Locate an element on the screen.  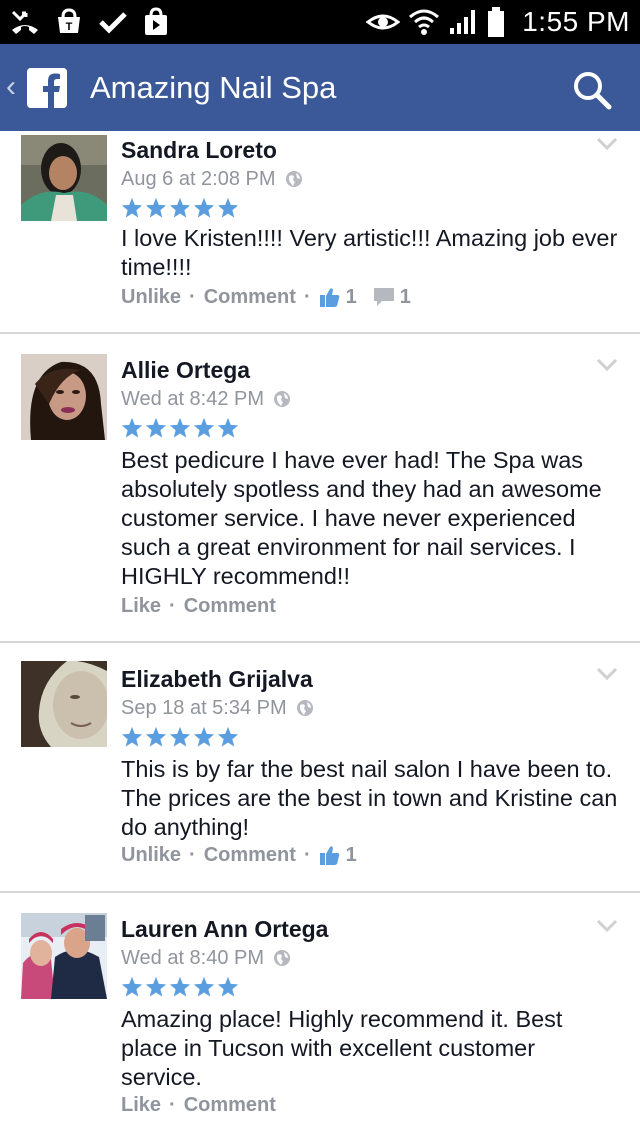
timestamp: Wed at 8:40 PM is located at coordinates (192, 958).